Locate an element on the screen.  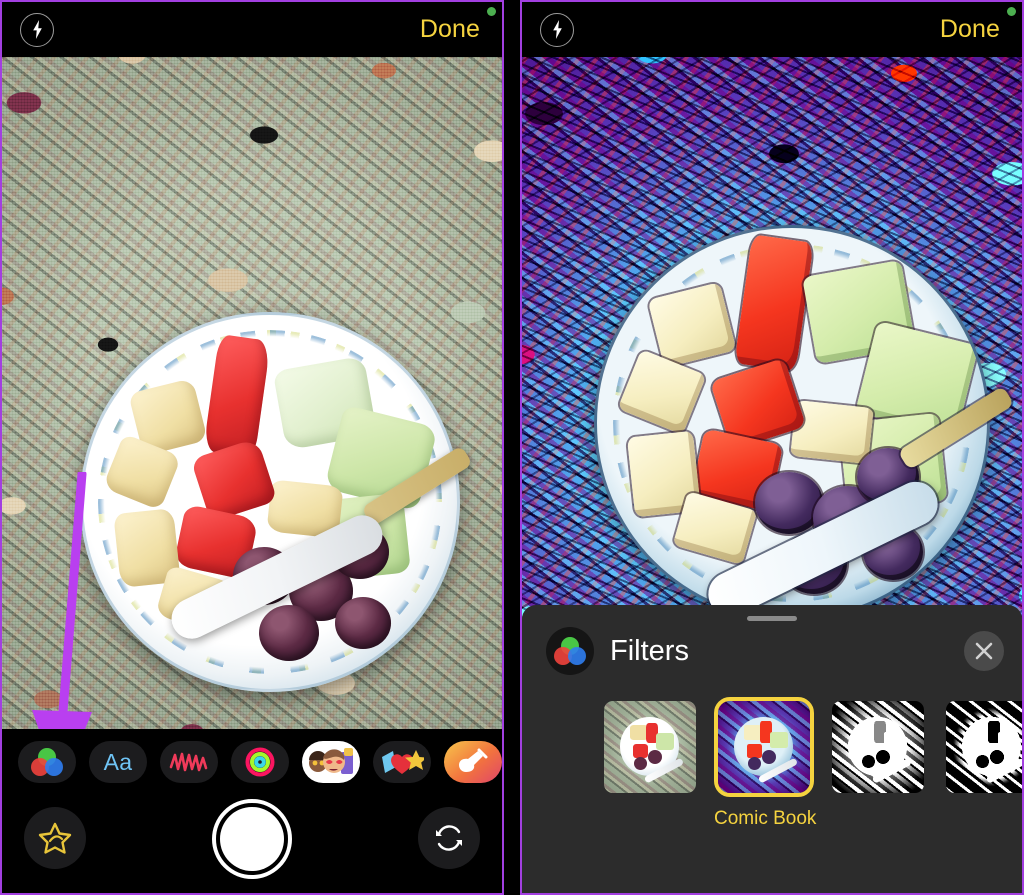
sheet-drag-handle is located at coordinates (772, 618).